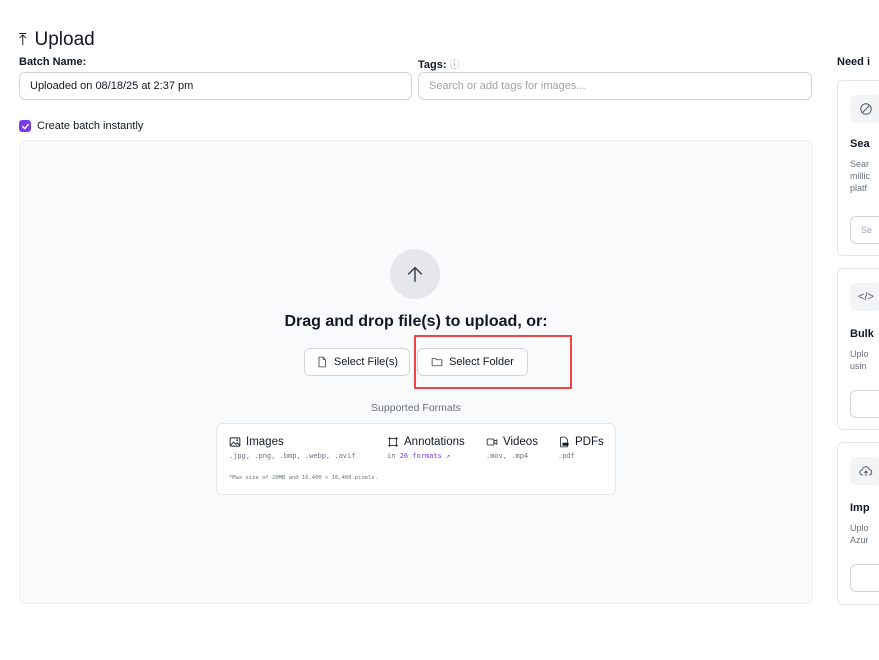 This screenshot has width=879, height=660. I want to click on card-import-button, so click(864, 578).